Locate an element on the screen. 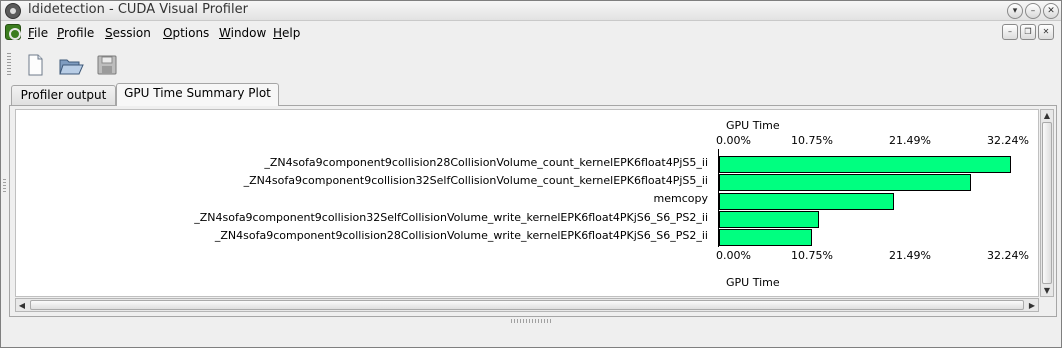 The width and height of the screenshot is (1062, 348). vertical-scrollbar: ▲ ▼ is located at coordinates (1047, 203).